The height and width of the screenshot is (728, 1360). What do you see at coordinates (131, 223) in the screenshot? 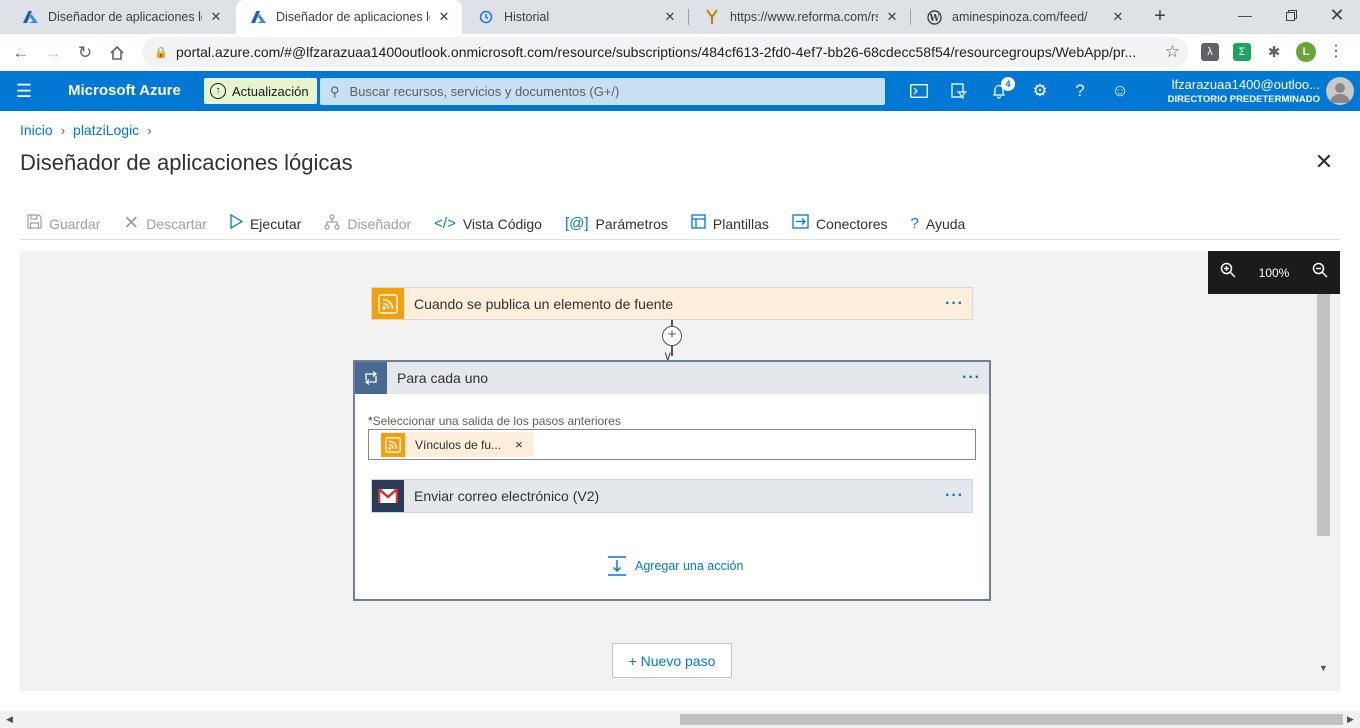
I see `discard-icon: ✕` at bounding box center [131, 223].